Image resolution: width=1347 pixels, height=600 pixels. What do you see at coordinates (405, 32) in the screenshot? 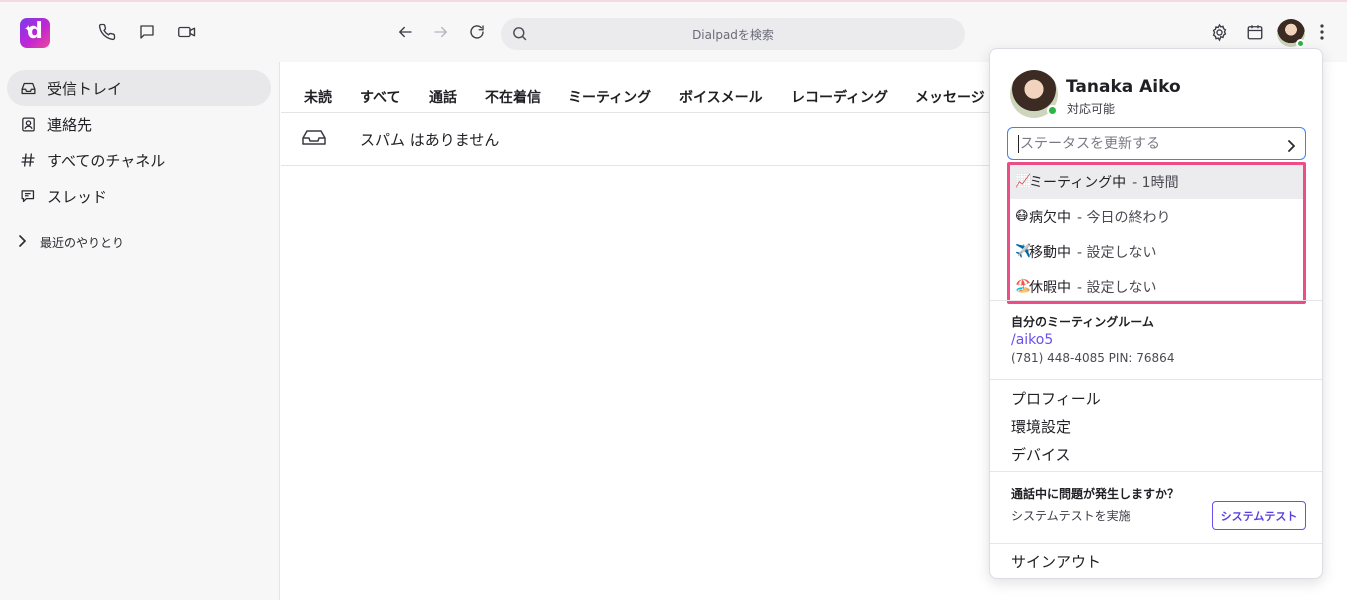
I see `back-arrow-icon` at bounding box center [405, 32].